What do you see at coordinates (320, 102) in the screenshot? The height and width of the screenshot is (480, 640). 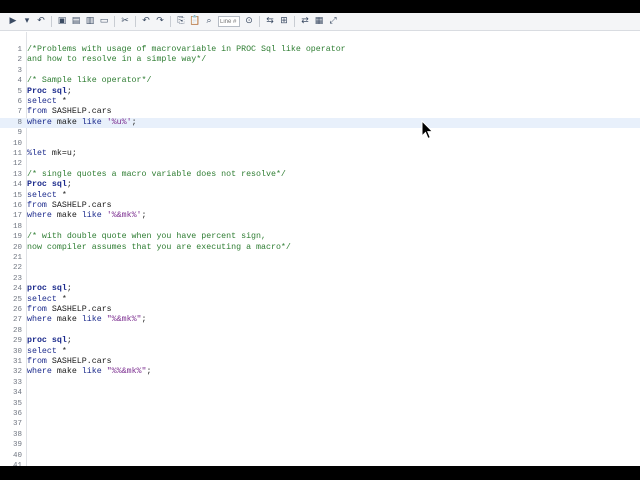 I see `code-line: 6 select *` at bounding box center [320, 102].